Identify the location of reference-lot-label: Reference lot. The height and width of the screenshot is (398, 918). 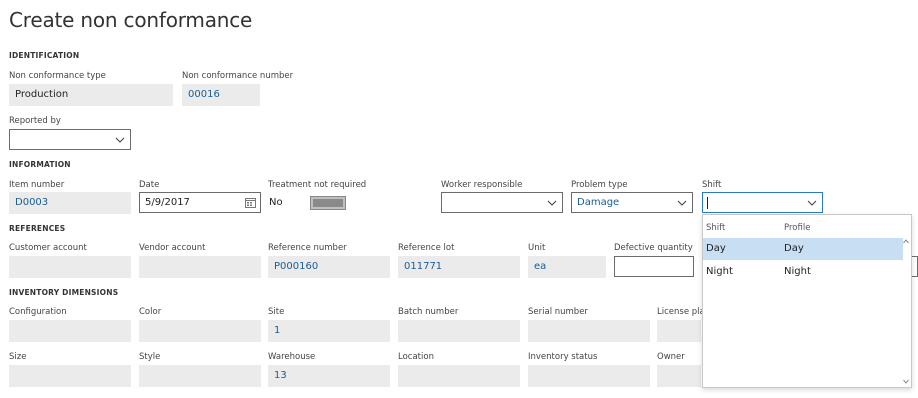
(426, 248).